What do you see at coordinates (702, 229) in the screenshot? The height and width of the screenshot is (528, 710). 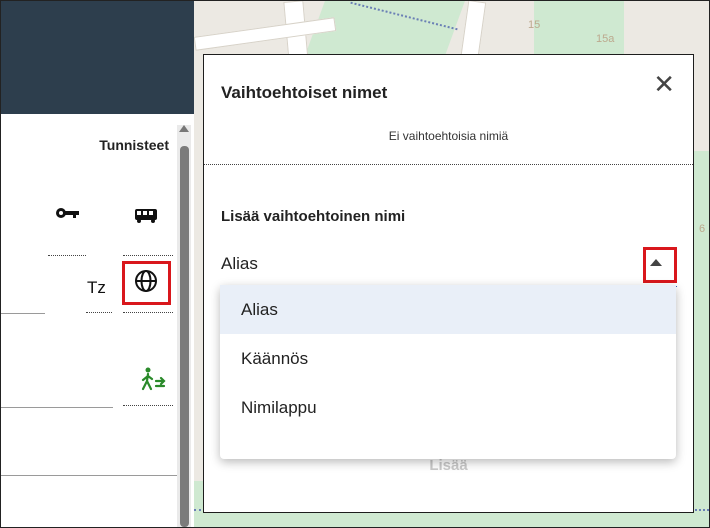 I see `map-label: 6` at bounding box center [702, 229].